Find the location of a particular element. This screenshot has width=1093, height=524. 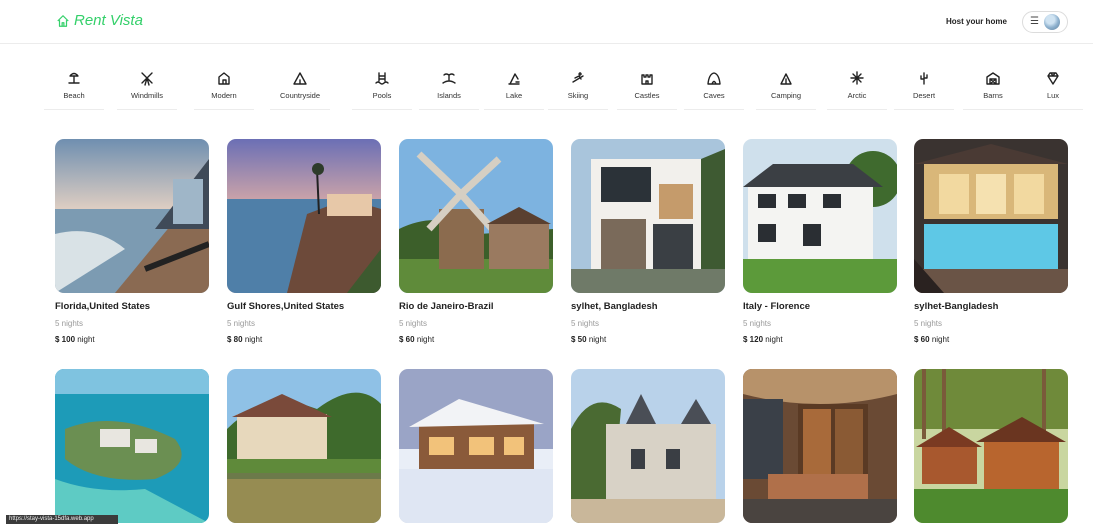

category-caves: Caves is located at coordinates (714, 86).